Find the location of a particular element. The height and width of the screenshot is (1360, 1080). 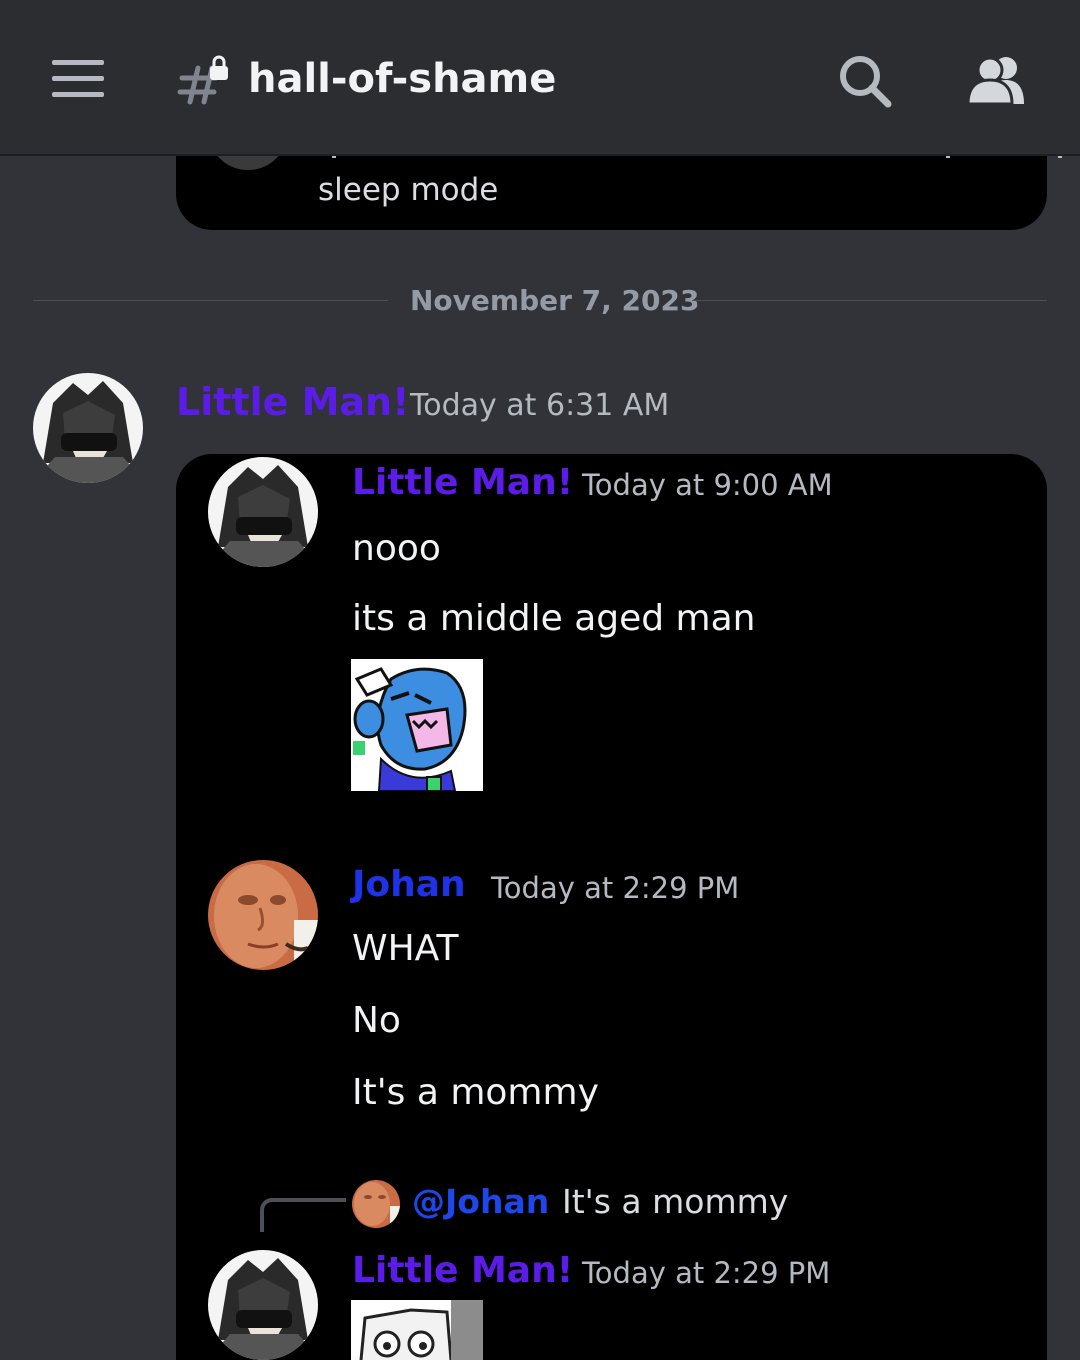

message-text: its a middle aged man is located at coordinates (554, 618).